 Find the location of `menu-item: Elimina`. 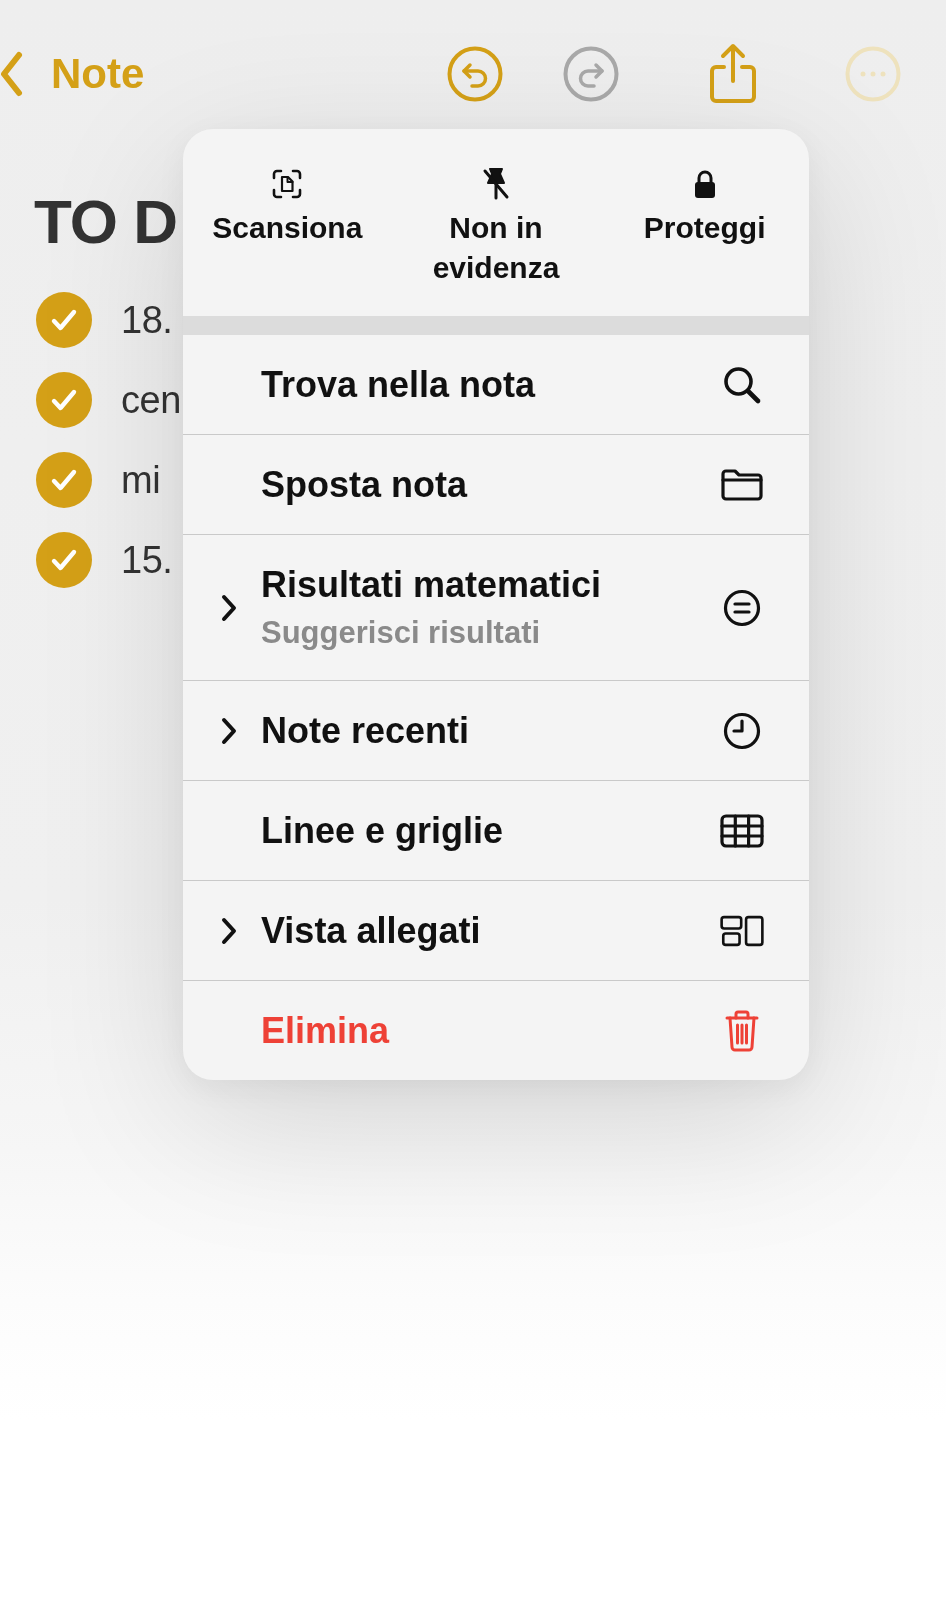

menu-item: Elimina is located at coordinates (496, 1030).